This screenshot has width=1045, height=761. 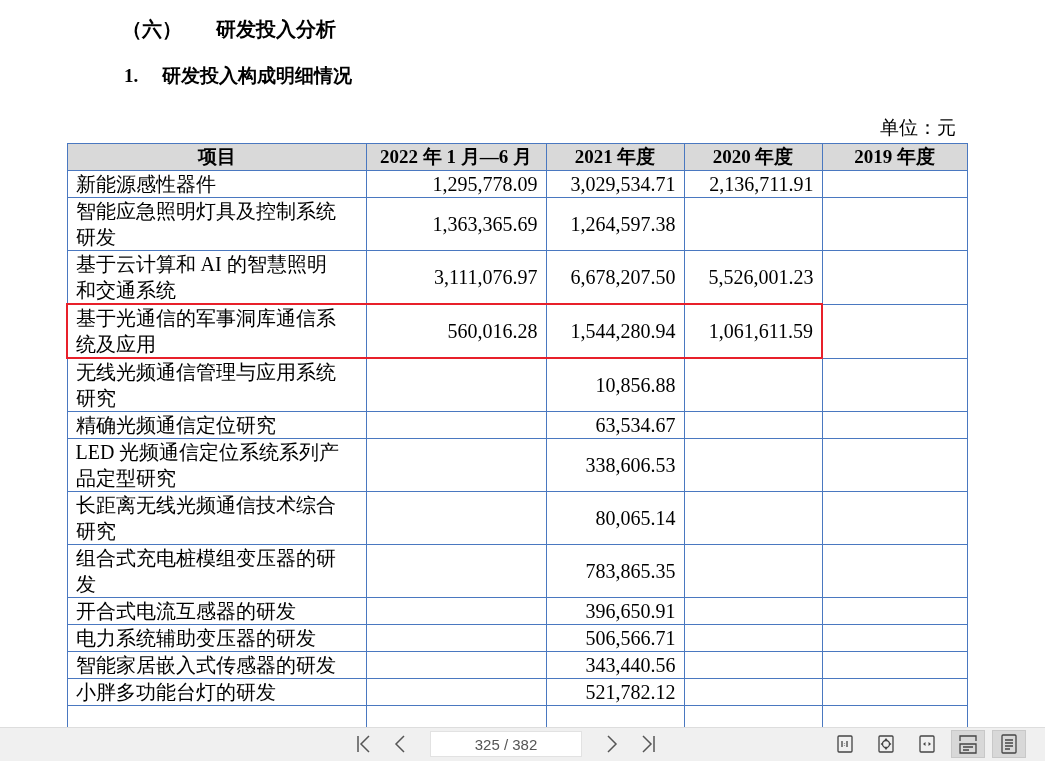 I want to click on first-page-icon, so click(x=364, y=744).